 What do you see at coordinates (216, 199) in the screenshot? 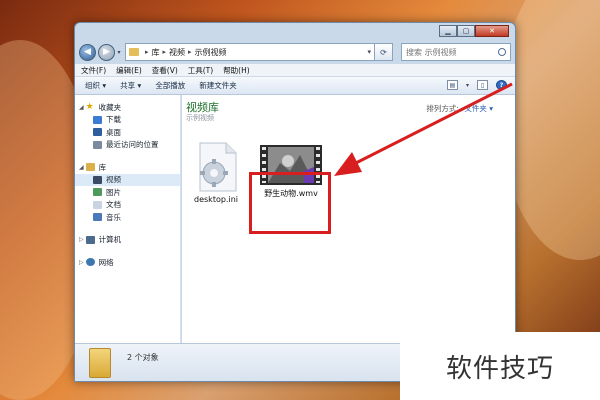
I see `file-name: desktop.ini` at bounding box center [216, 199].